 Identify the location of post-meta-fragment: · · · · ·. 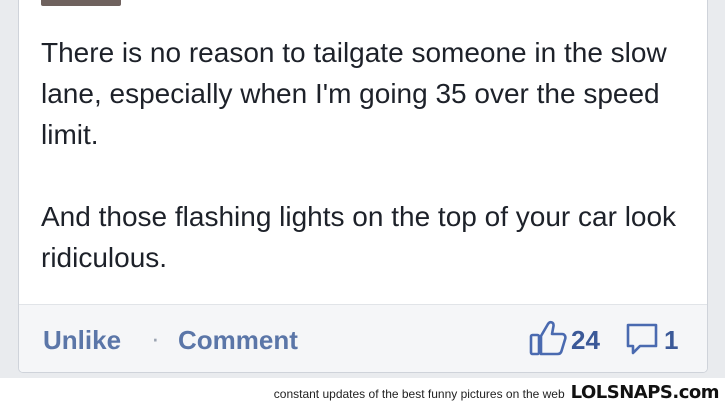
(241, 0).